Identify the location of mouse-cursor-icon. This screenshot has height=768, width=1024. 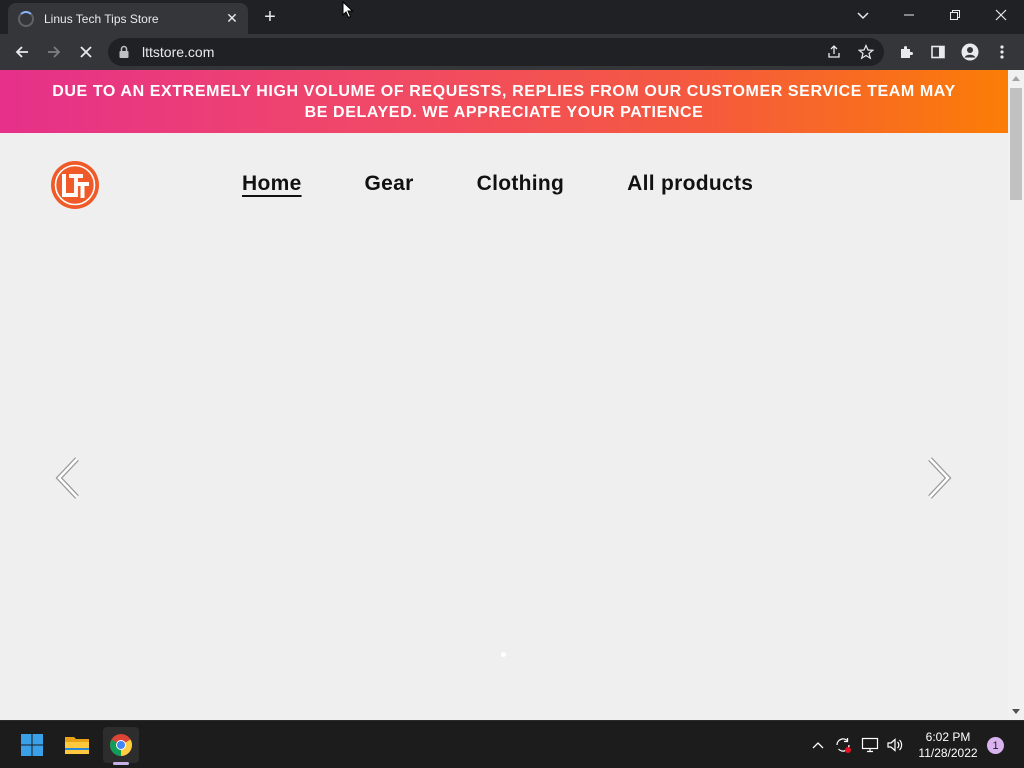
(348, 10).